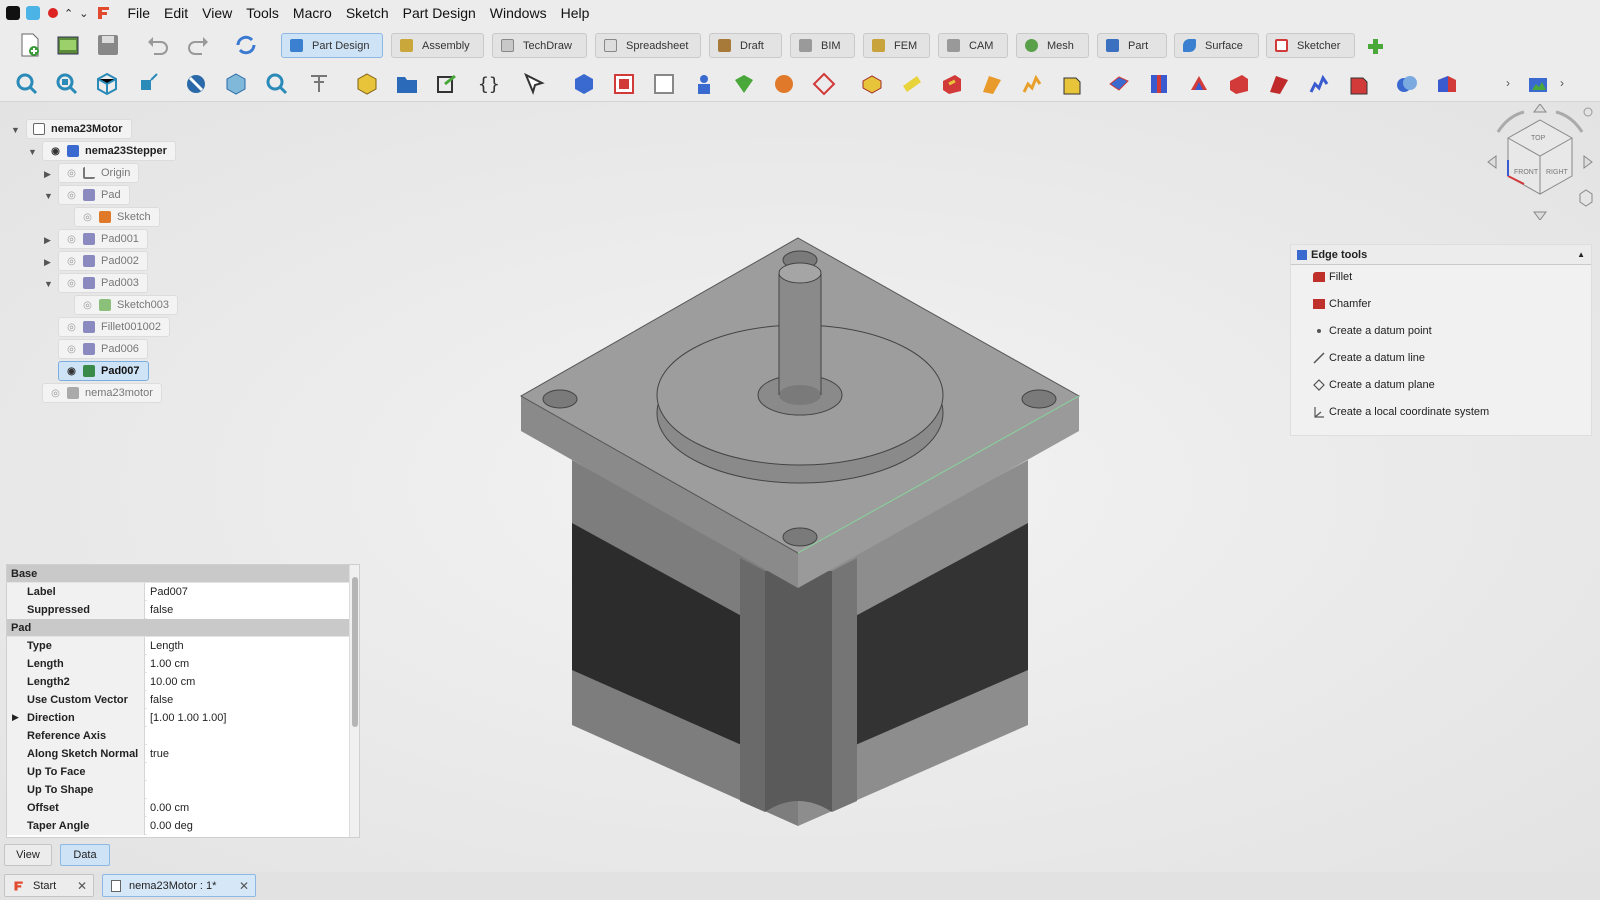  I want to click on chevron-up-icon: ⌃, so click(68, 13).